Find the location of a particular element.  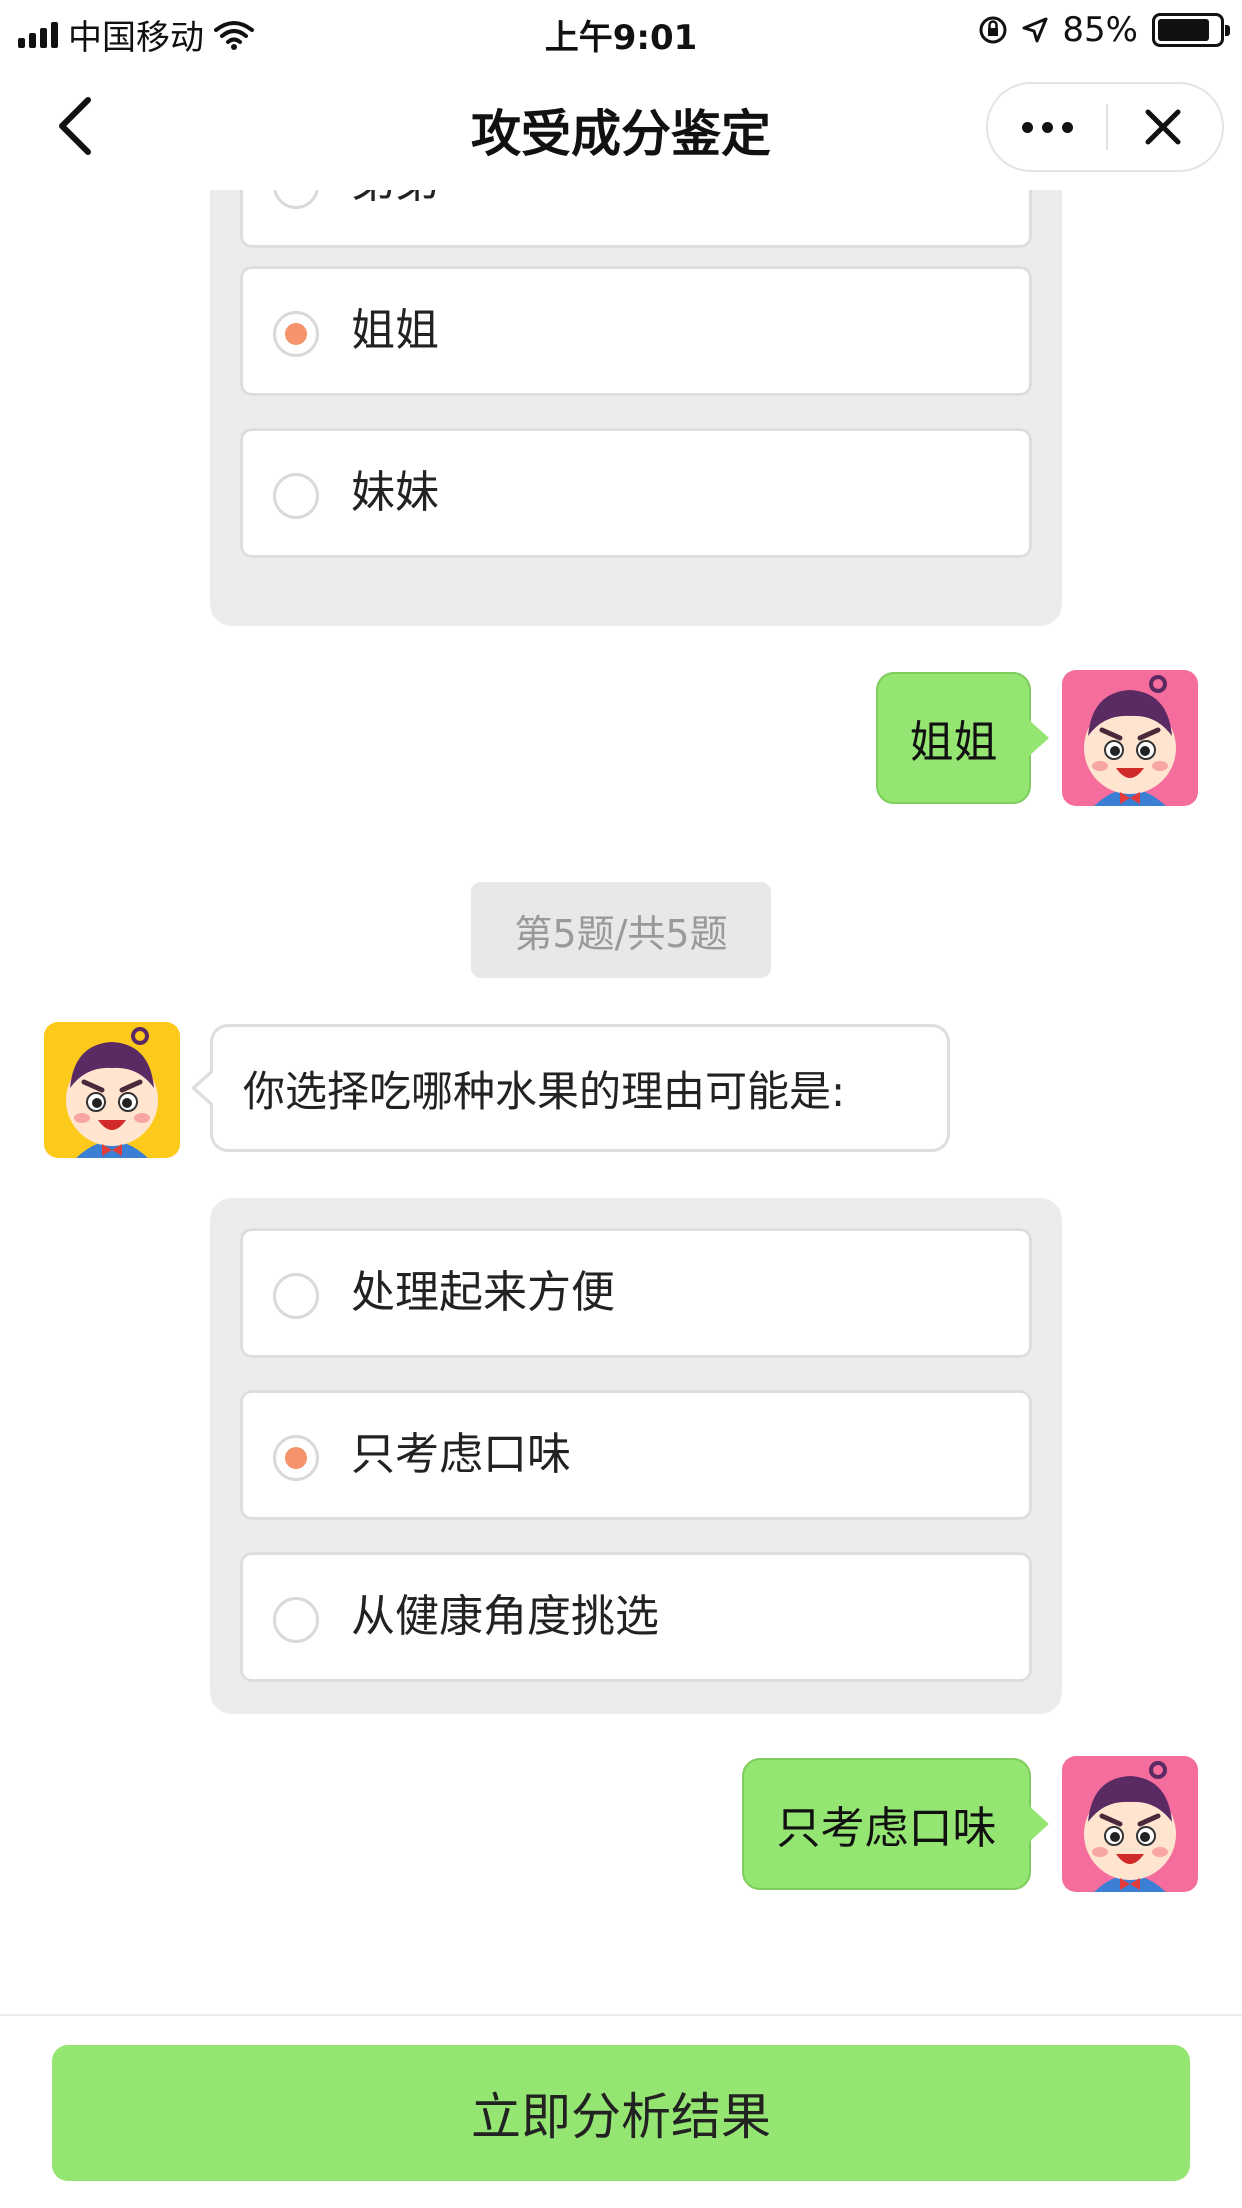

user-reply-bubble: 只考虑口味 is located at coordinates (895, 1824).